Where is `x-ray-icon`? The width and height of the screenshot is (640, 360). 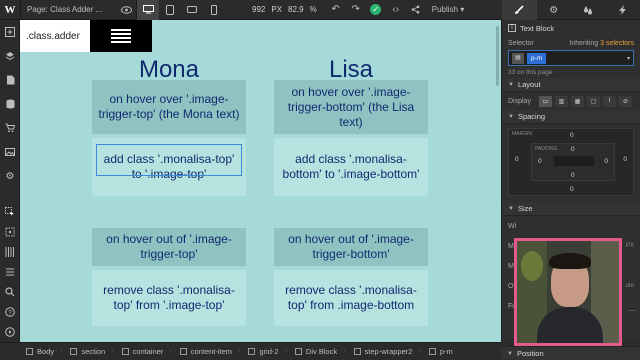 x-ray-icon is located at coordinates (10, 232).